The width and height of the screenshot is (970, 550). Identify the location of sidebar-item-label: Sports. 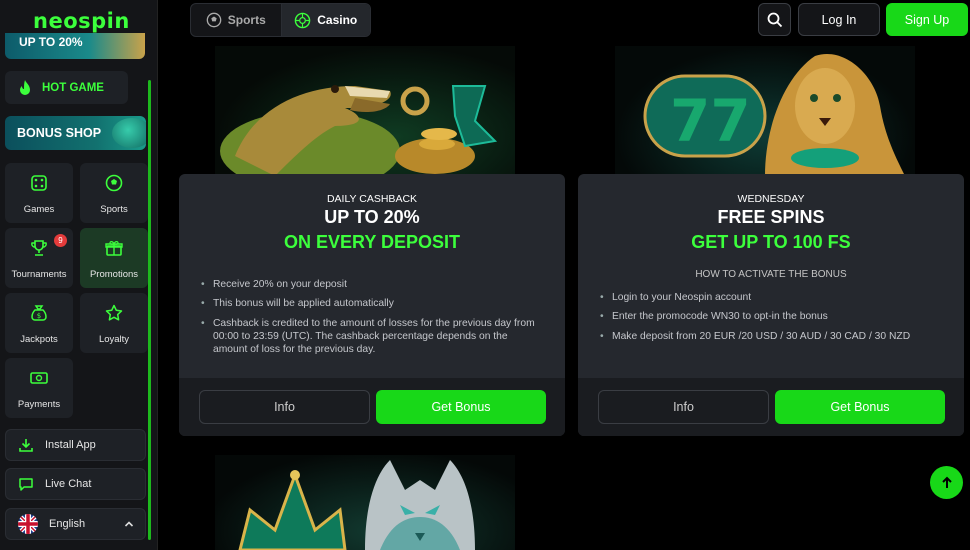
(114, 209).